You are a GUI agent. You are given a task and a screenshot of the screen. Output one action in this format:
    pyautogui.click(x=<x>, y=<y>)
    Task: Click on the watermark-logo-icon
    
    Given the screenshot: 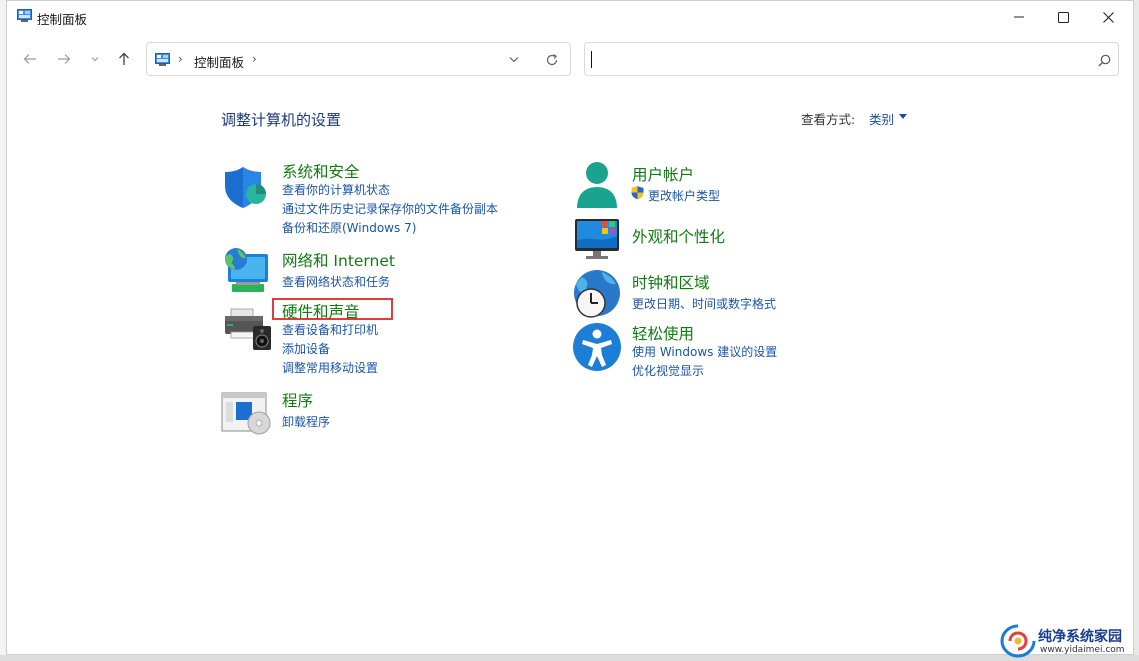 What is the action you would take?
    pyautogui.click(x=1018, y=641)
    